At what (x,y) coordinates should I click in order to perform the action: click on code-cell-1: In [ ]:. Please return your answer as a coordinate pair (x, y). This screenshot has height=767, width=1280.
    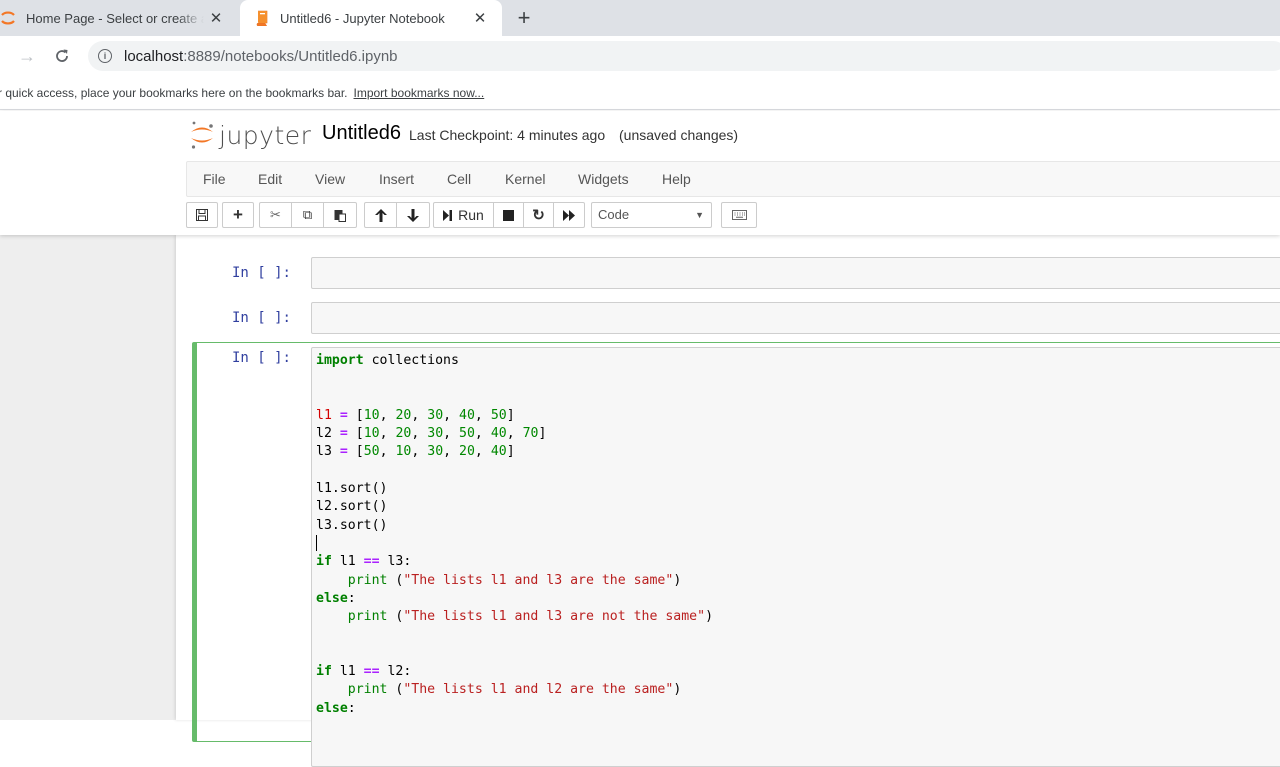
    Looking at the image, I should click on (736, 274).